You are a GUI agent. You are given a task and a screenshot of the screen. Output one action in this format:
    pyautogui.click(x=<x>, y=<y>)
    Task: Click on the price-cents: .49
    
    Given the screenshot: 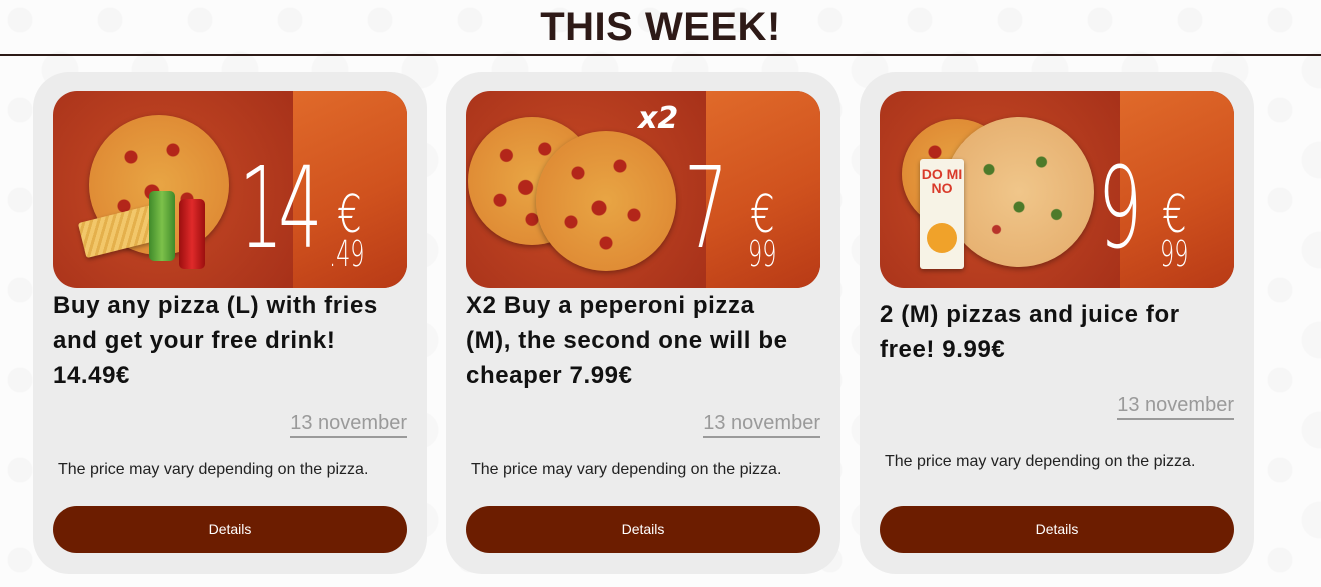 What is the action you would take?
    pyautogui.click(x=347, y=254)
    